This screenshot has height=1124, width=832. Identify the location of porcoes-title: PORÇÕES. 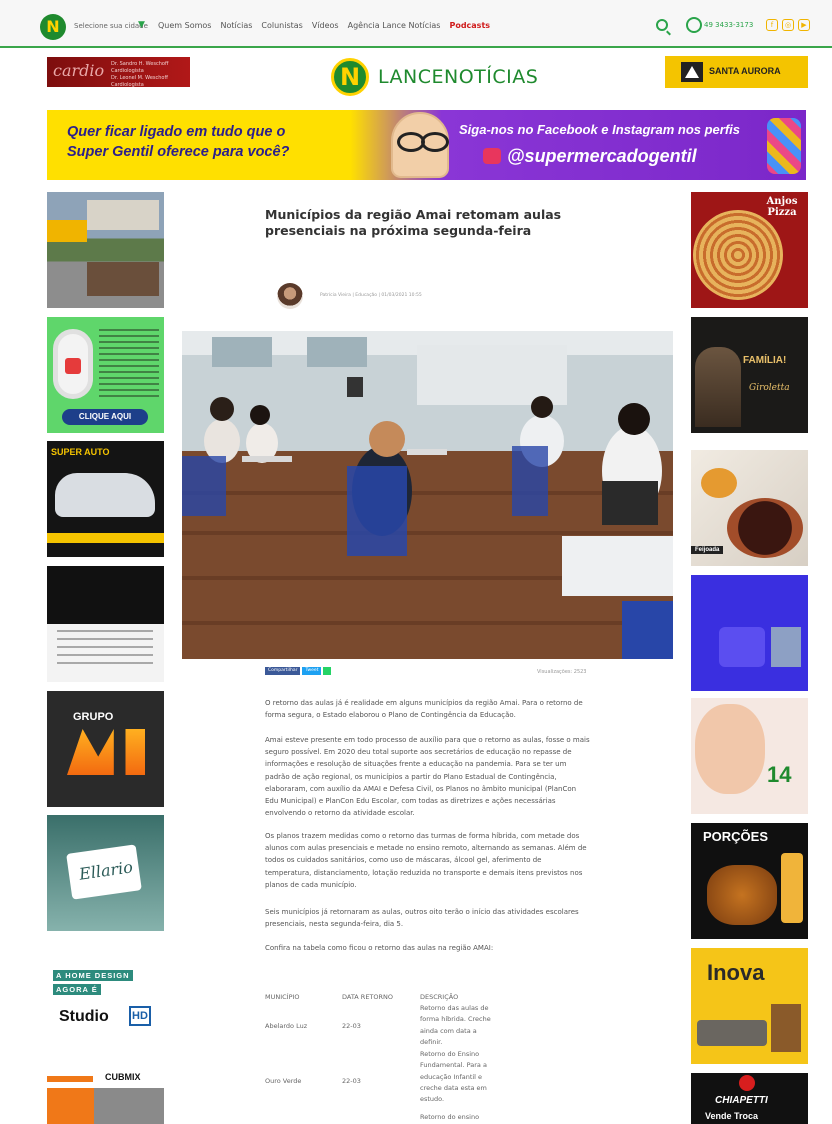
(736, 836).